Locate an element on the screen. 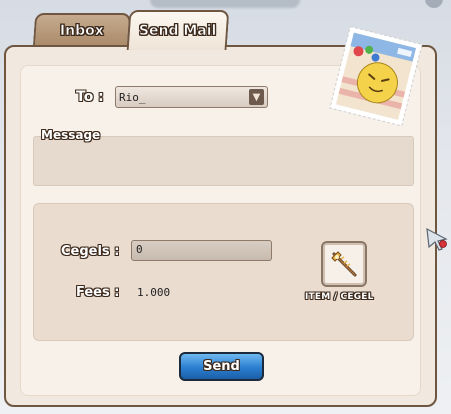 The height and width of the screenshot is (414, 451). cegels-input: 0 is located at coordinates (201, 250).